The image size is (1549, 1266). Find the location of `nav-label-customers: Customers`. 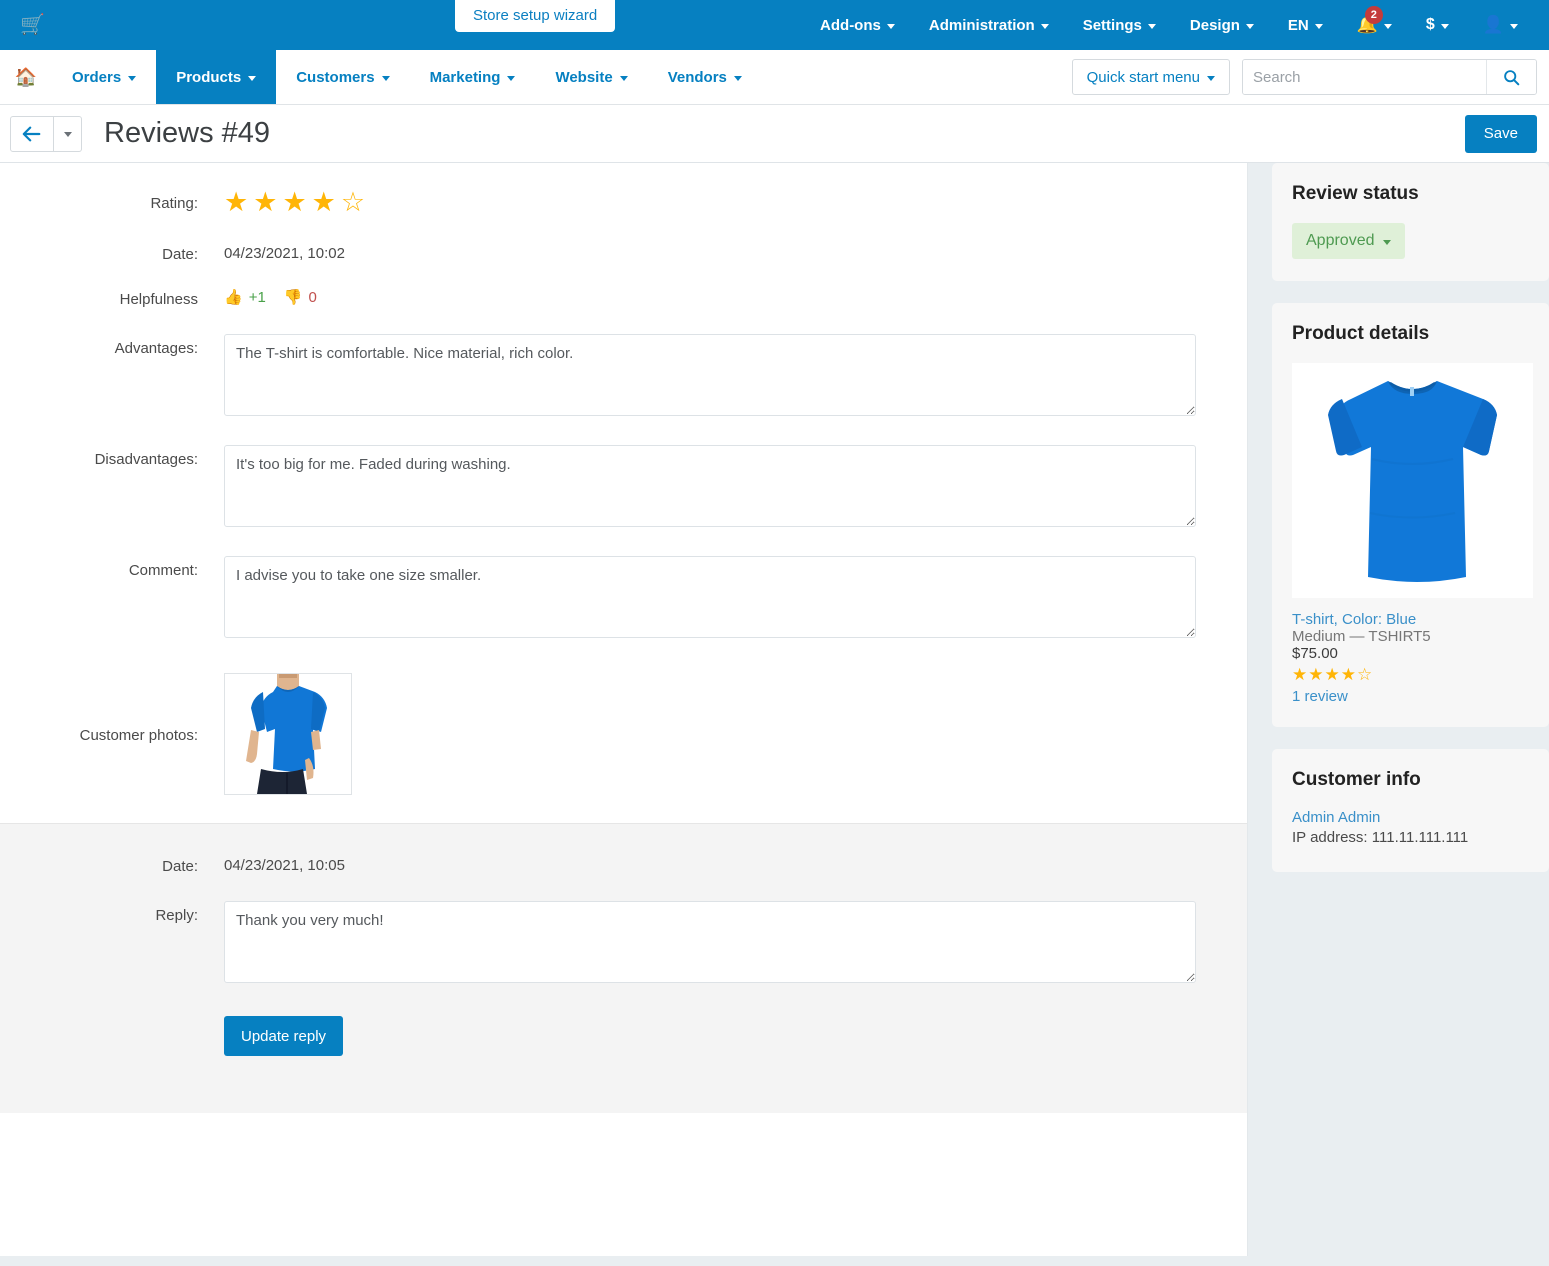

nav-label-customers: Customers is located at coordinates (335, 77).